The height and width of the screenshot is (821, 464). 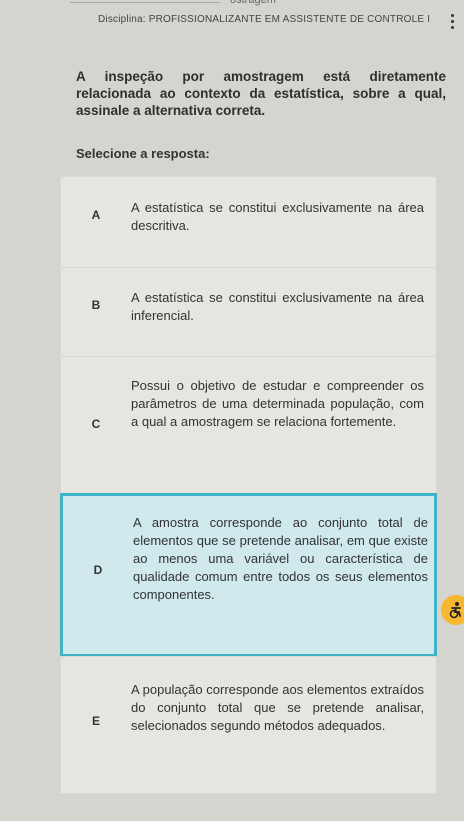 I want to click on answer-prompt: Selecione a resposta:, so click(x=143, y=153).